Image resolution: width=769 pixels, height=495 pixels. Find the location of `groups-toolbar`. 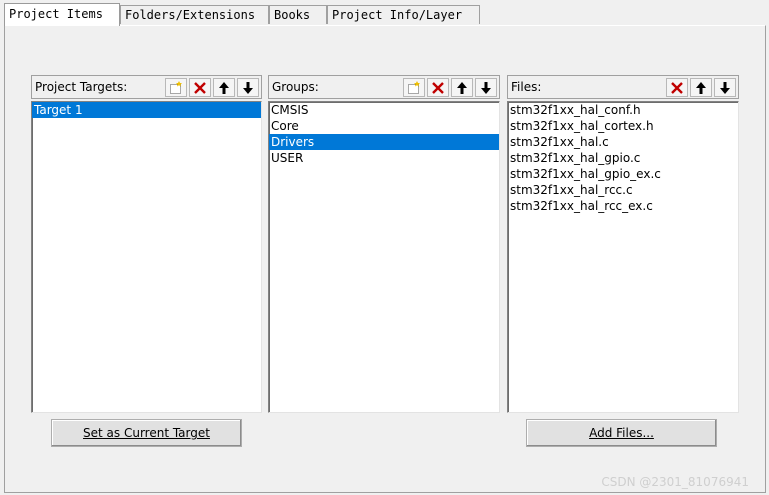

groups-toolbar is located at coordinates (449, 87).